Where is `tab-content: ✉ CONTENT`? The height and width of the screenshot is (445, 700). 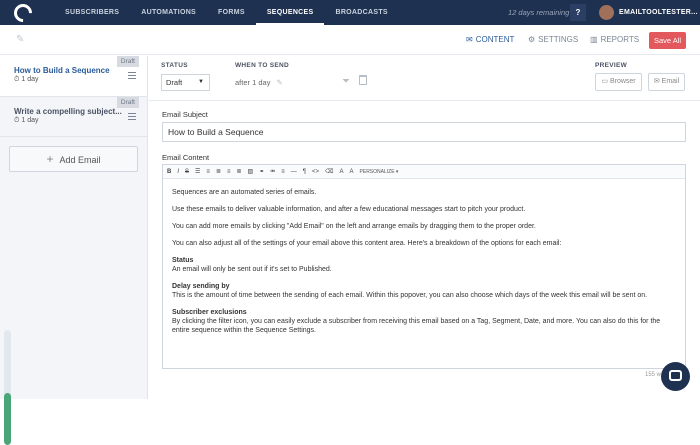 tab-content: ✉ CONTENT is located at coordinates (490, 40).